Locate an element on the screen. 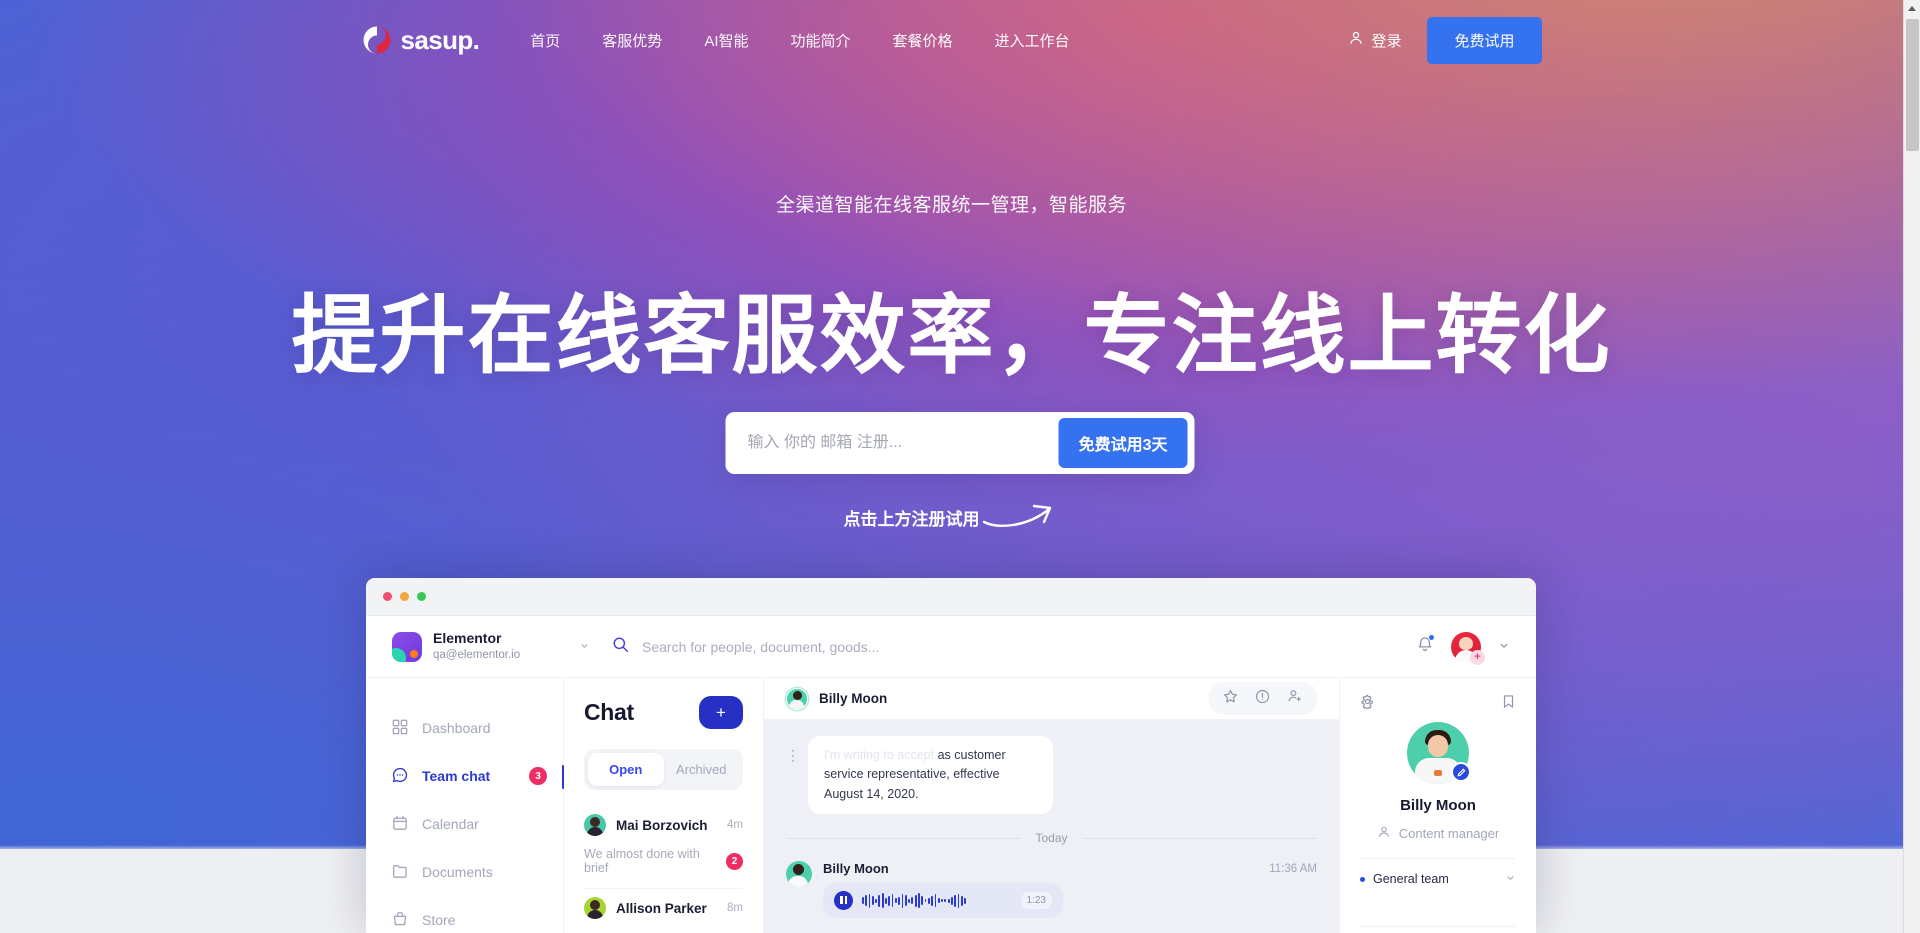 This screenshot has width=1920, height=933. tab-archived: Archived is located at coordinates (702, 769).